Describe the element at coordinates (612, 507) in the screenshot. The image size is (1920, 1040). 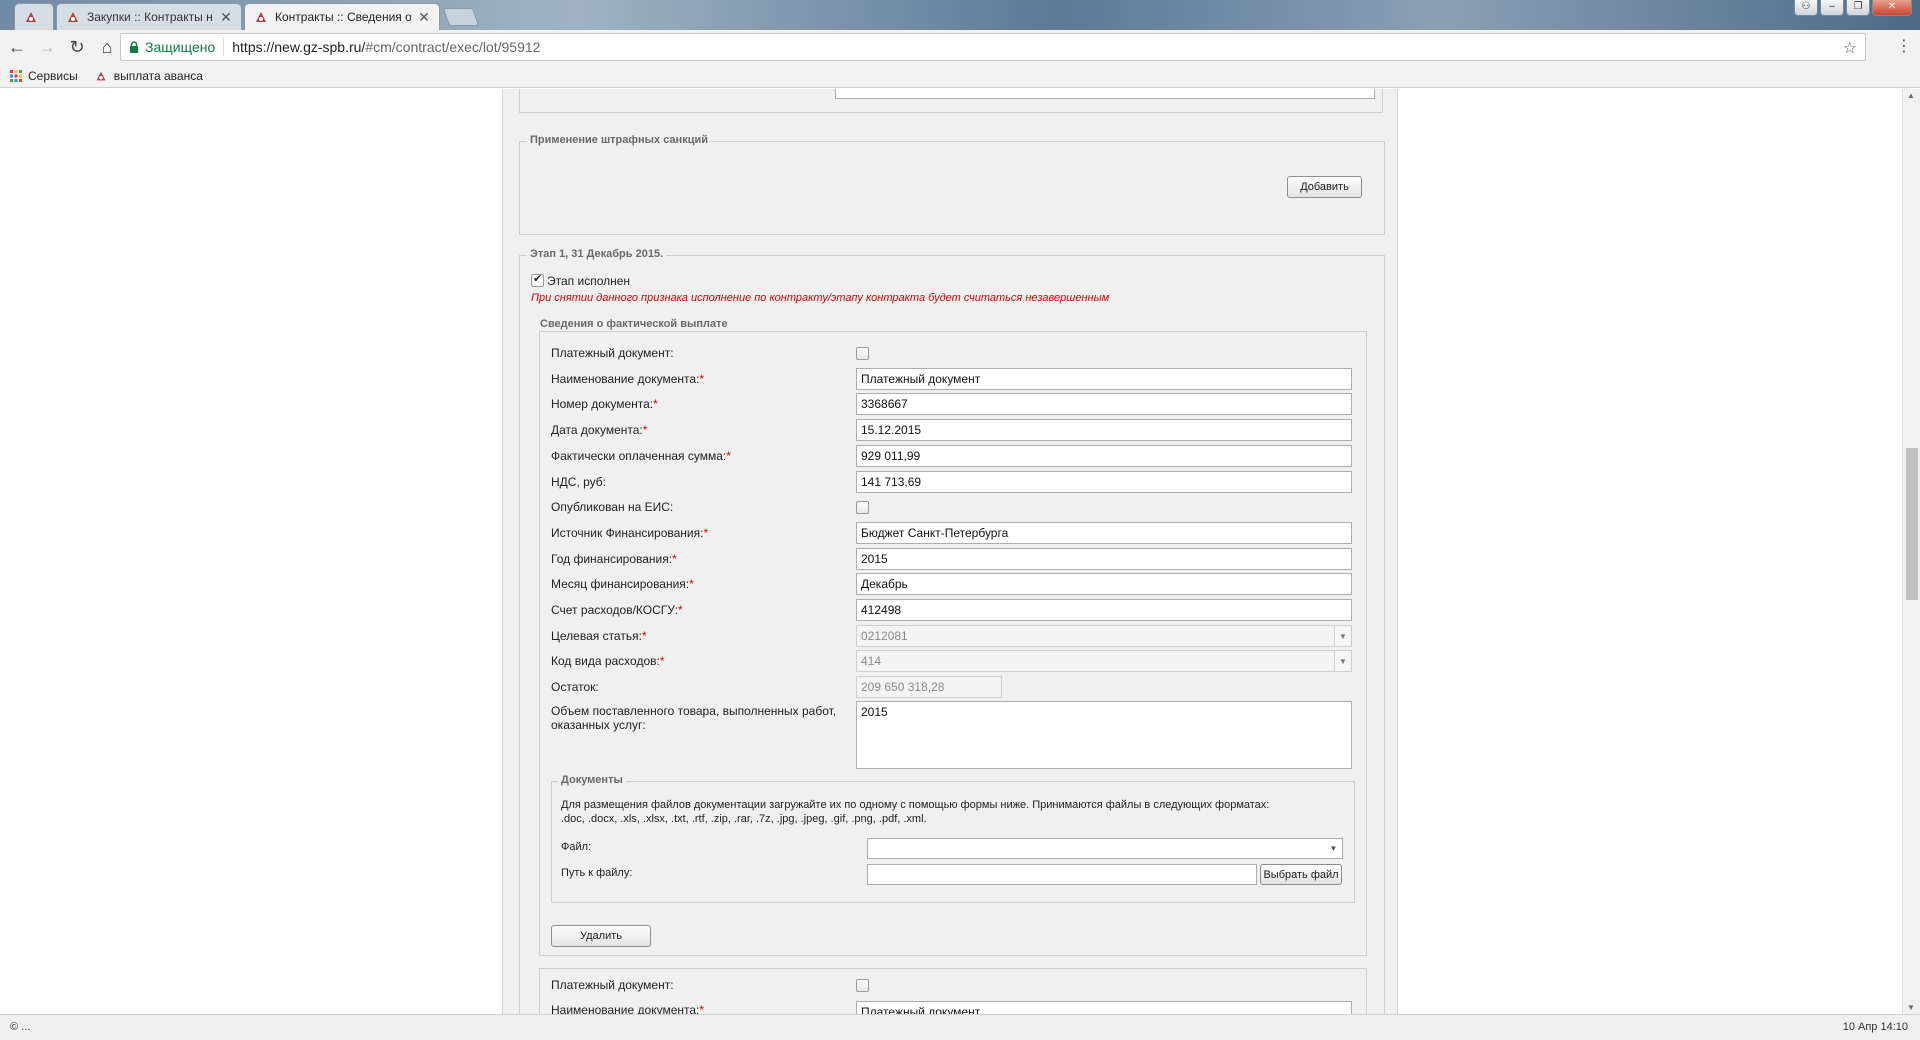
I see `field-label: Опубликован на ЕИС:` at that location.